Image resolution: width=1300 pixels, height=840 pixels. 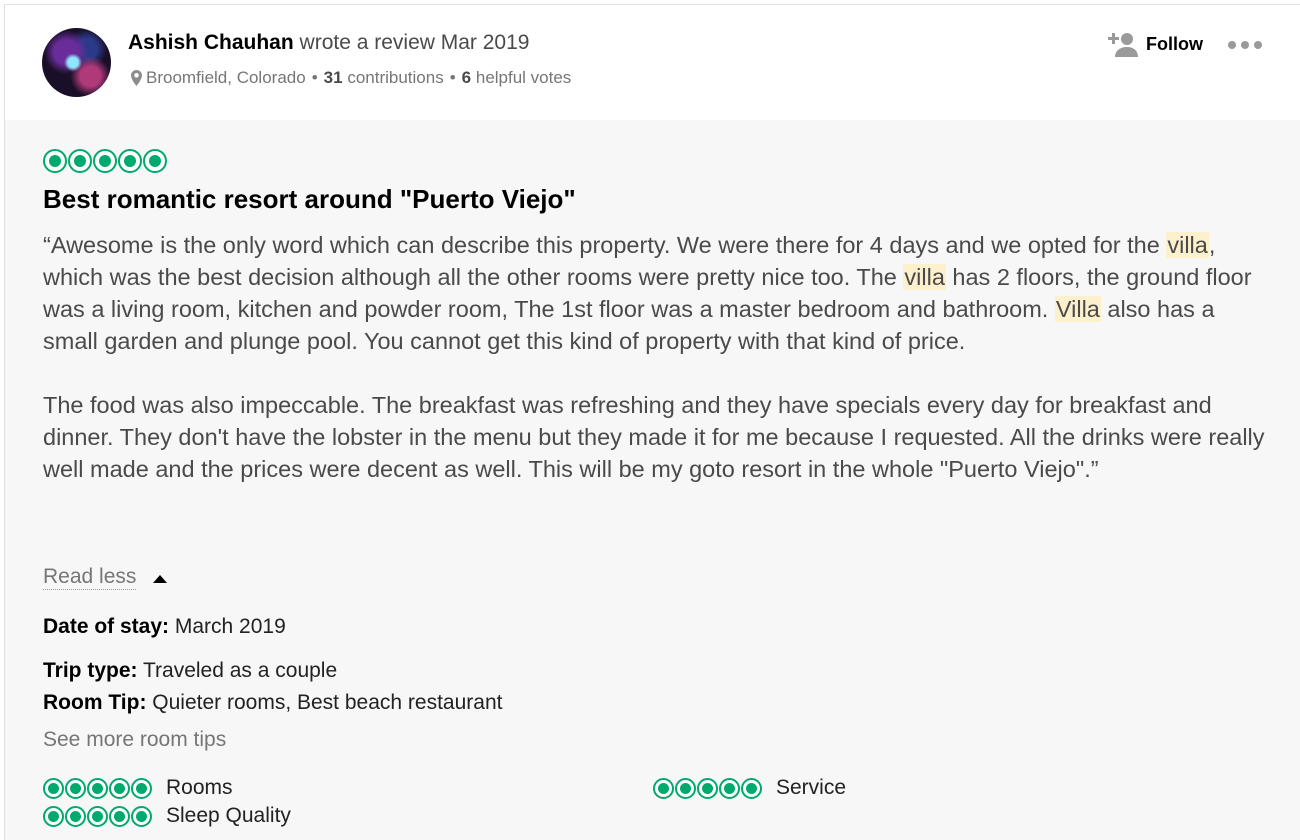 I want to click on helpful-label: helpful votes, so click(x=523, y=77).